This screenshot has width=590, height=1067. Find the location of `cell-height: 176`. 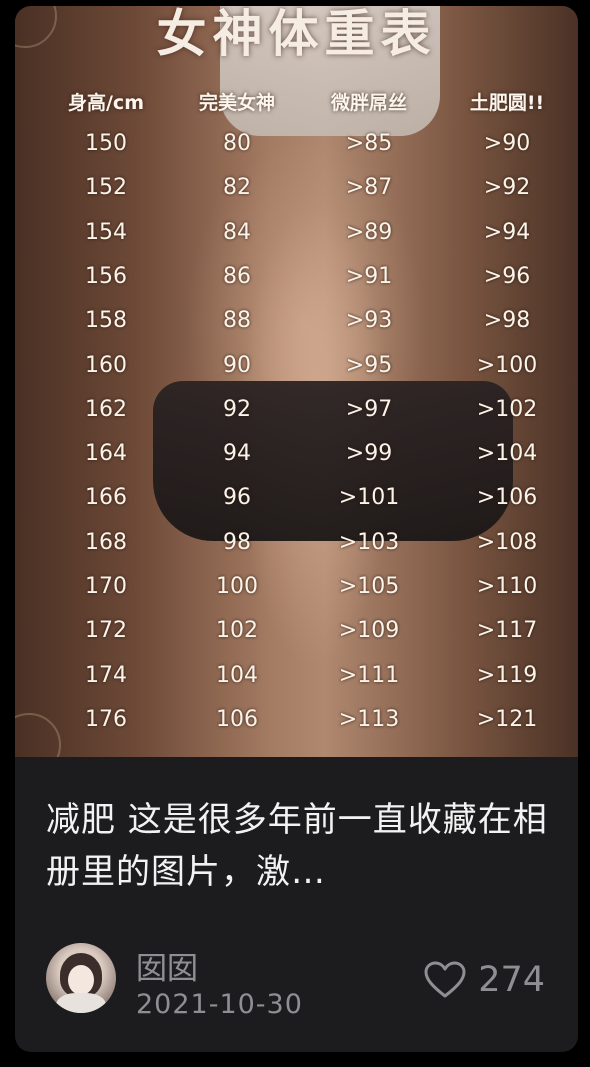

cell-height: 176 is located at coordinates (106, 719).